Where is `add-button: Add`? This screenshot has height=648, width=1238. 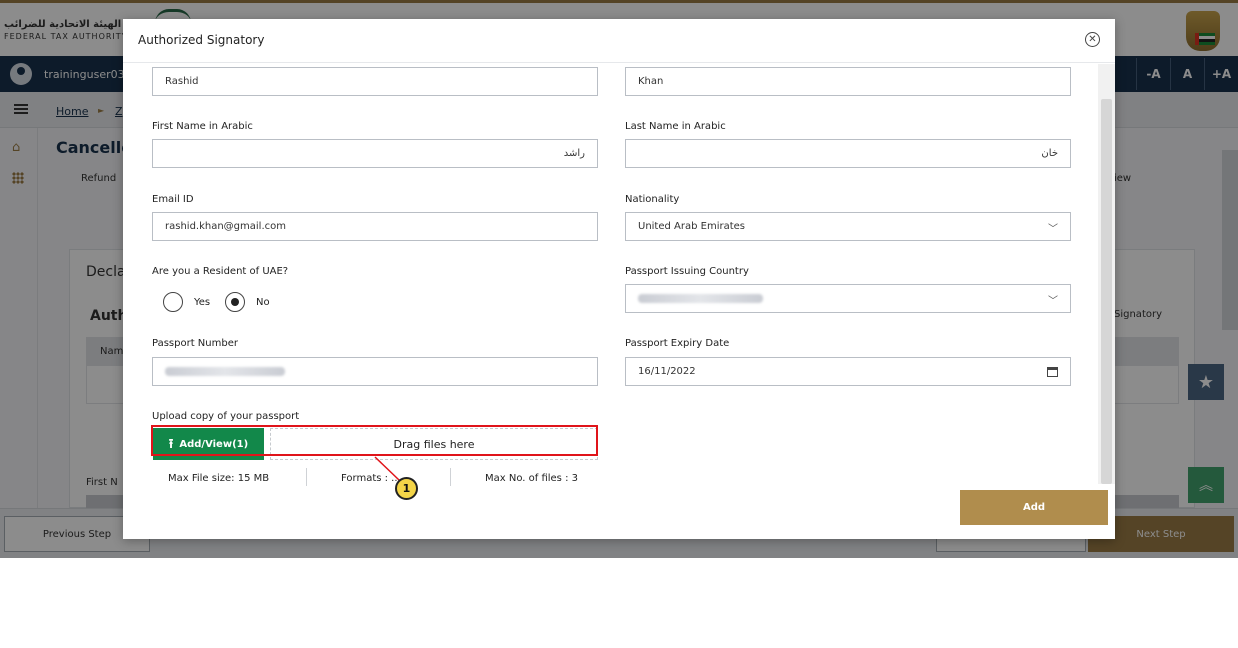
add-button: Add is located at coordinates (1034, 507).